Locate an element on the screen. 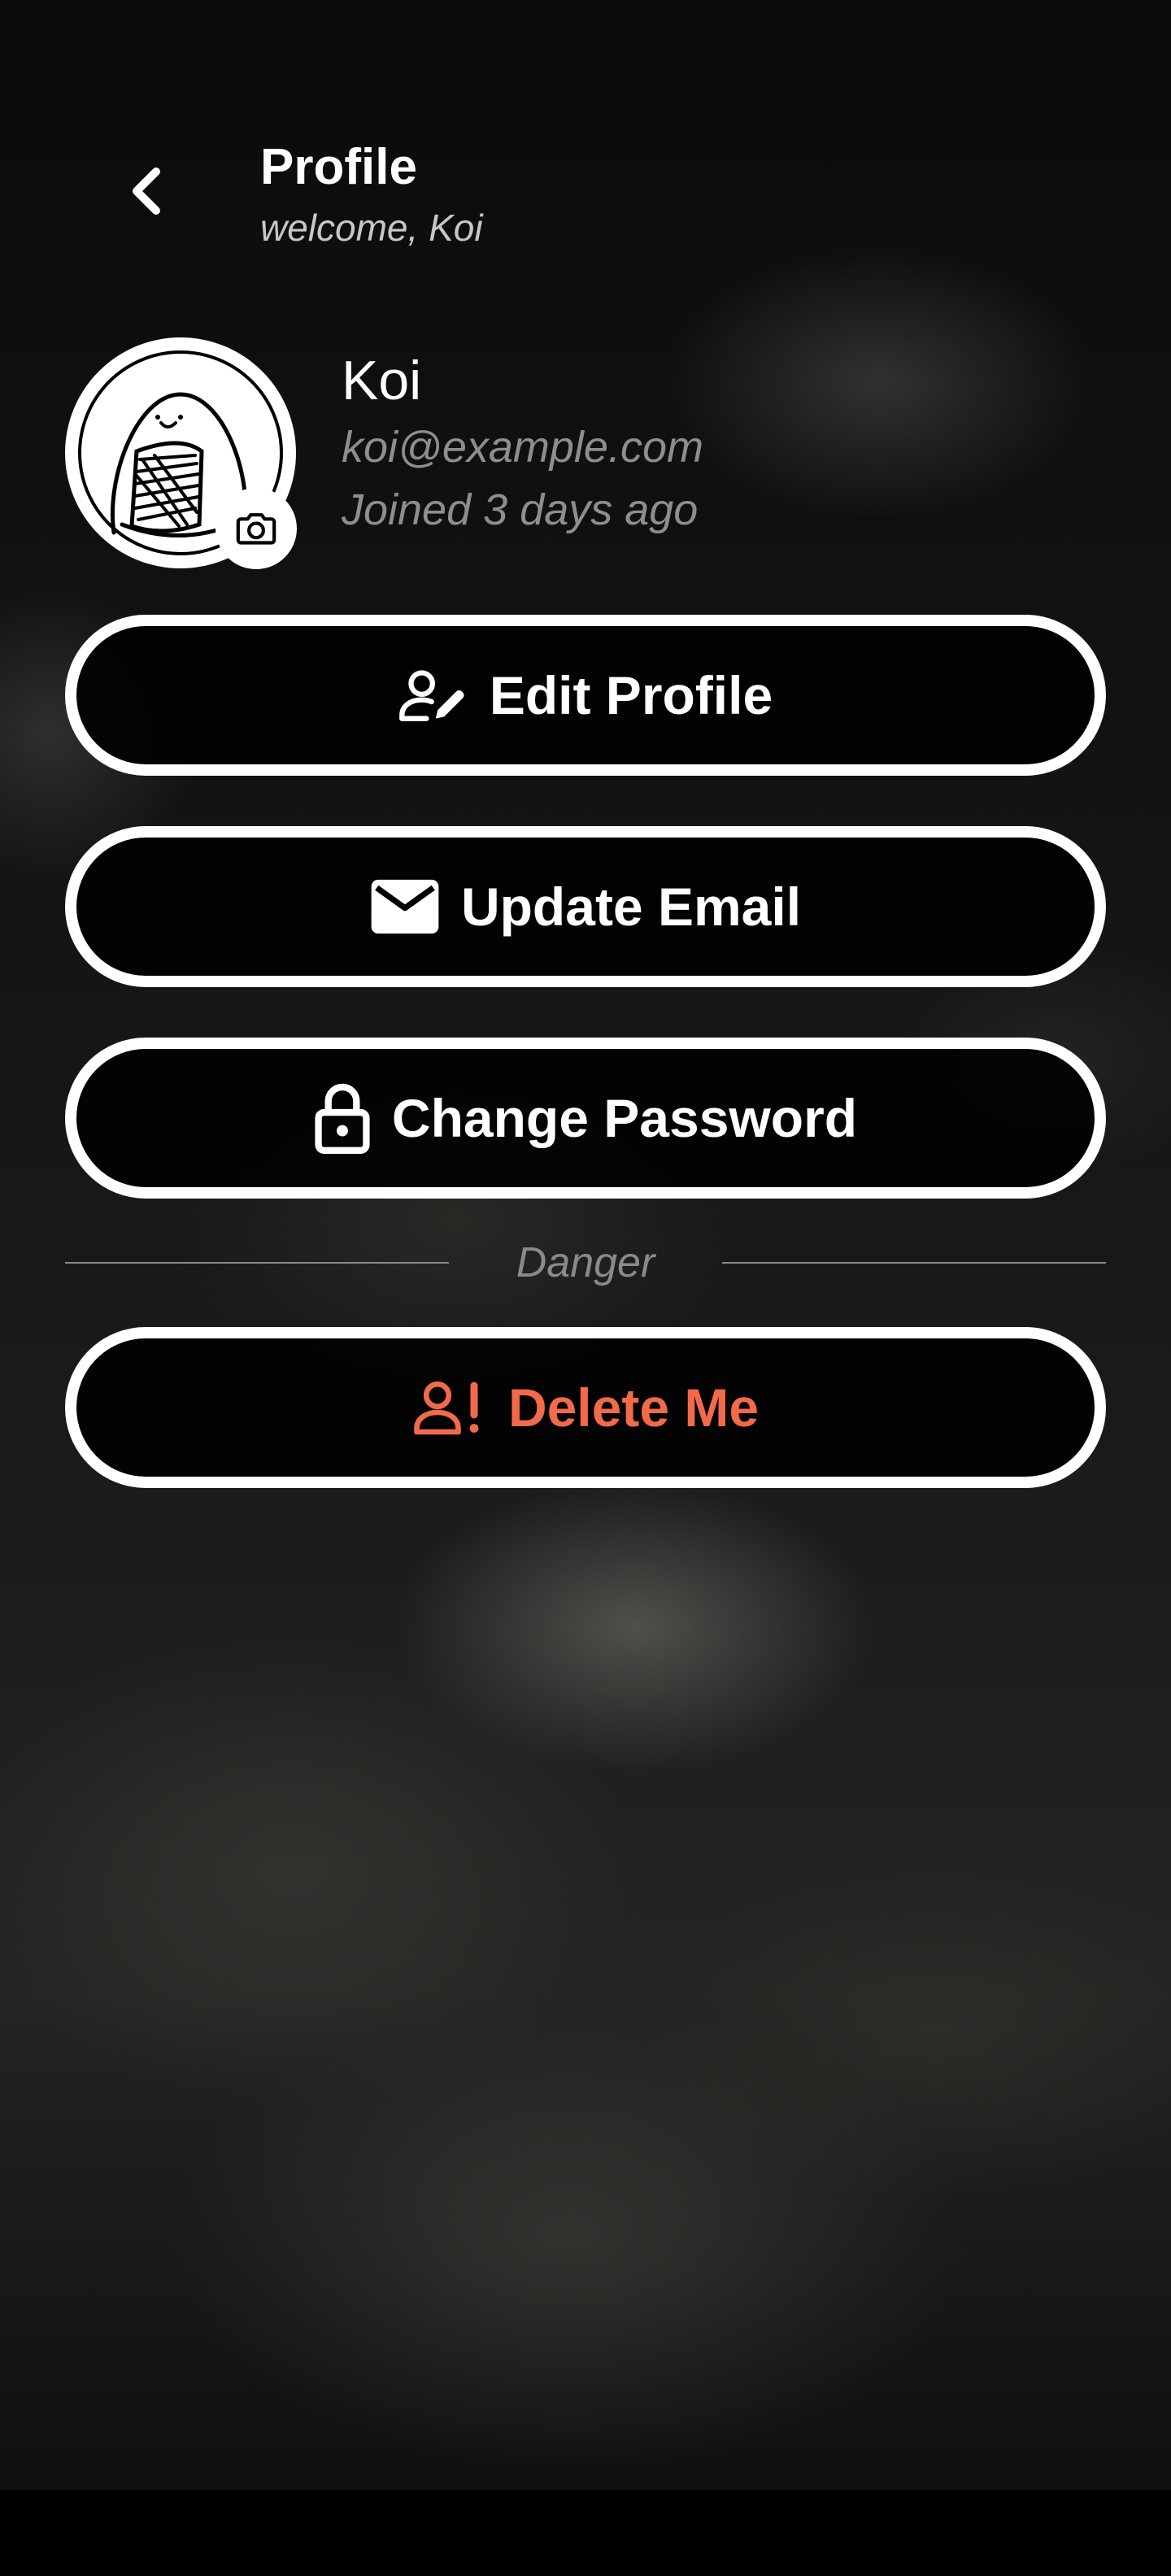  delete-account-button: Delete Me is located at coordinates (585, 1408).